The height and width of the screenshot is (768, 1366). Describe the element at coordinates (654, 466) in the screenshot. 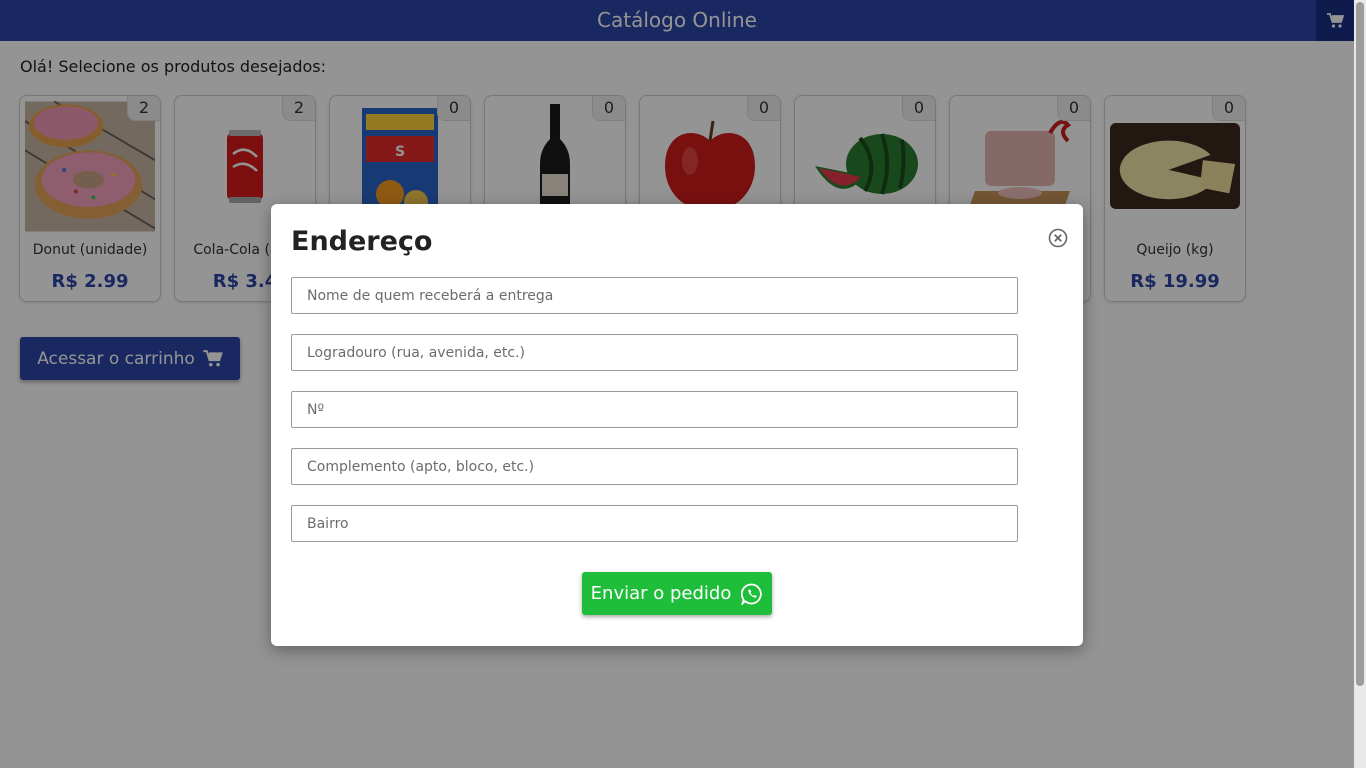

I see `complement-input` at that location.